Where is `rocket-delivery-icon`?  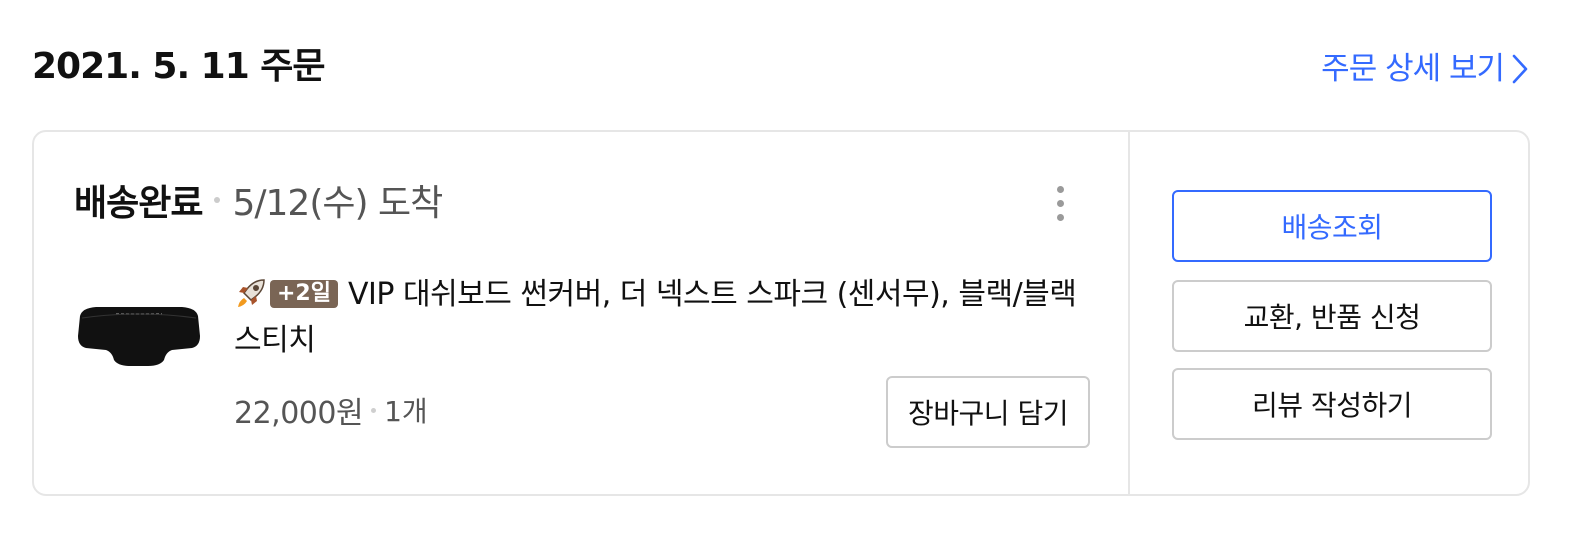
rocket-delivery-icon is located at coordinates (251, 293).